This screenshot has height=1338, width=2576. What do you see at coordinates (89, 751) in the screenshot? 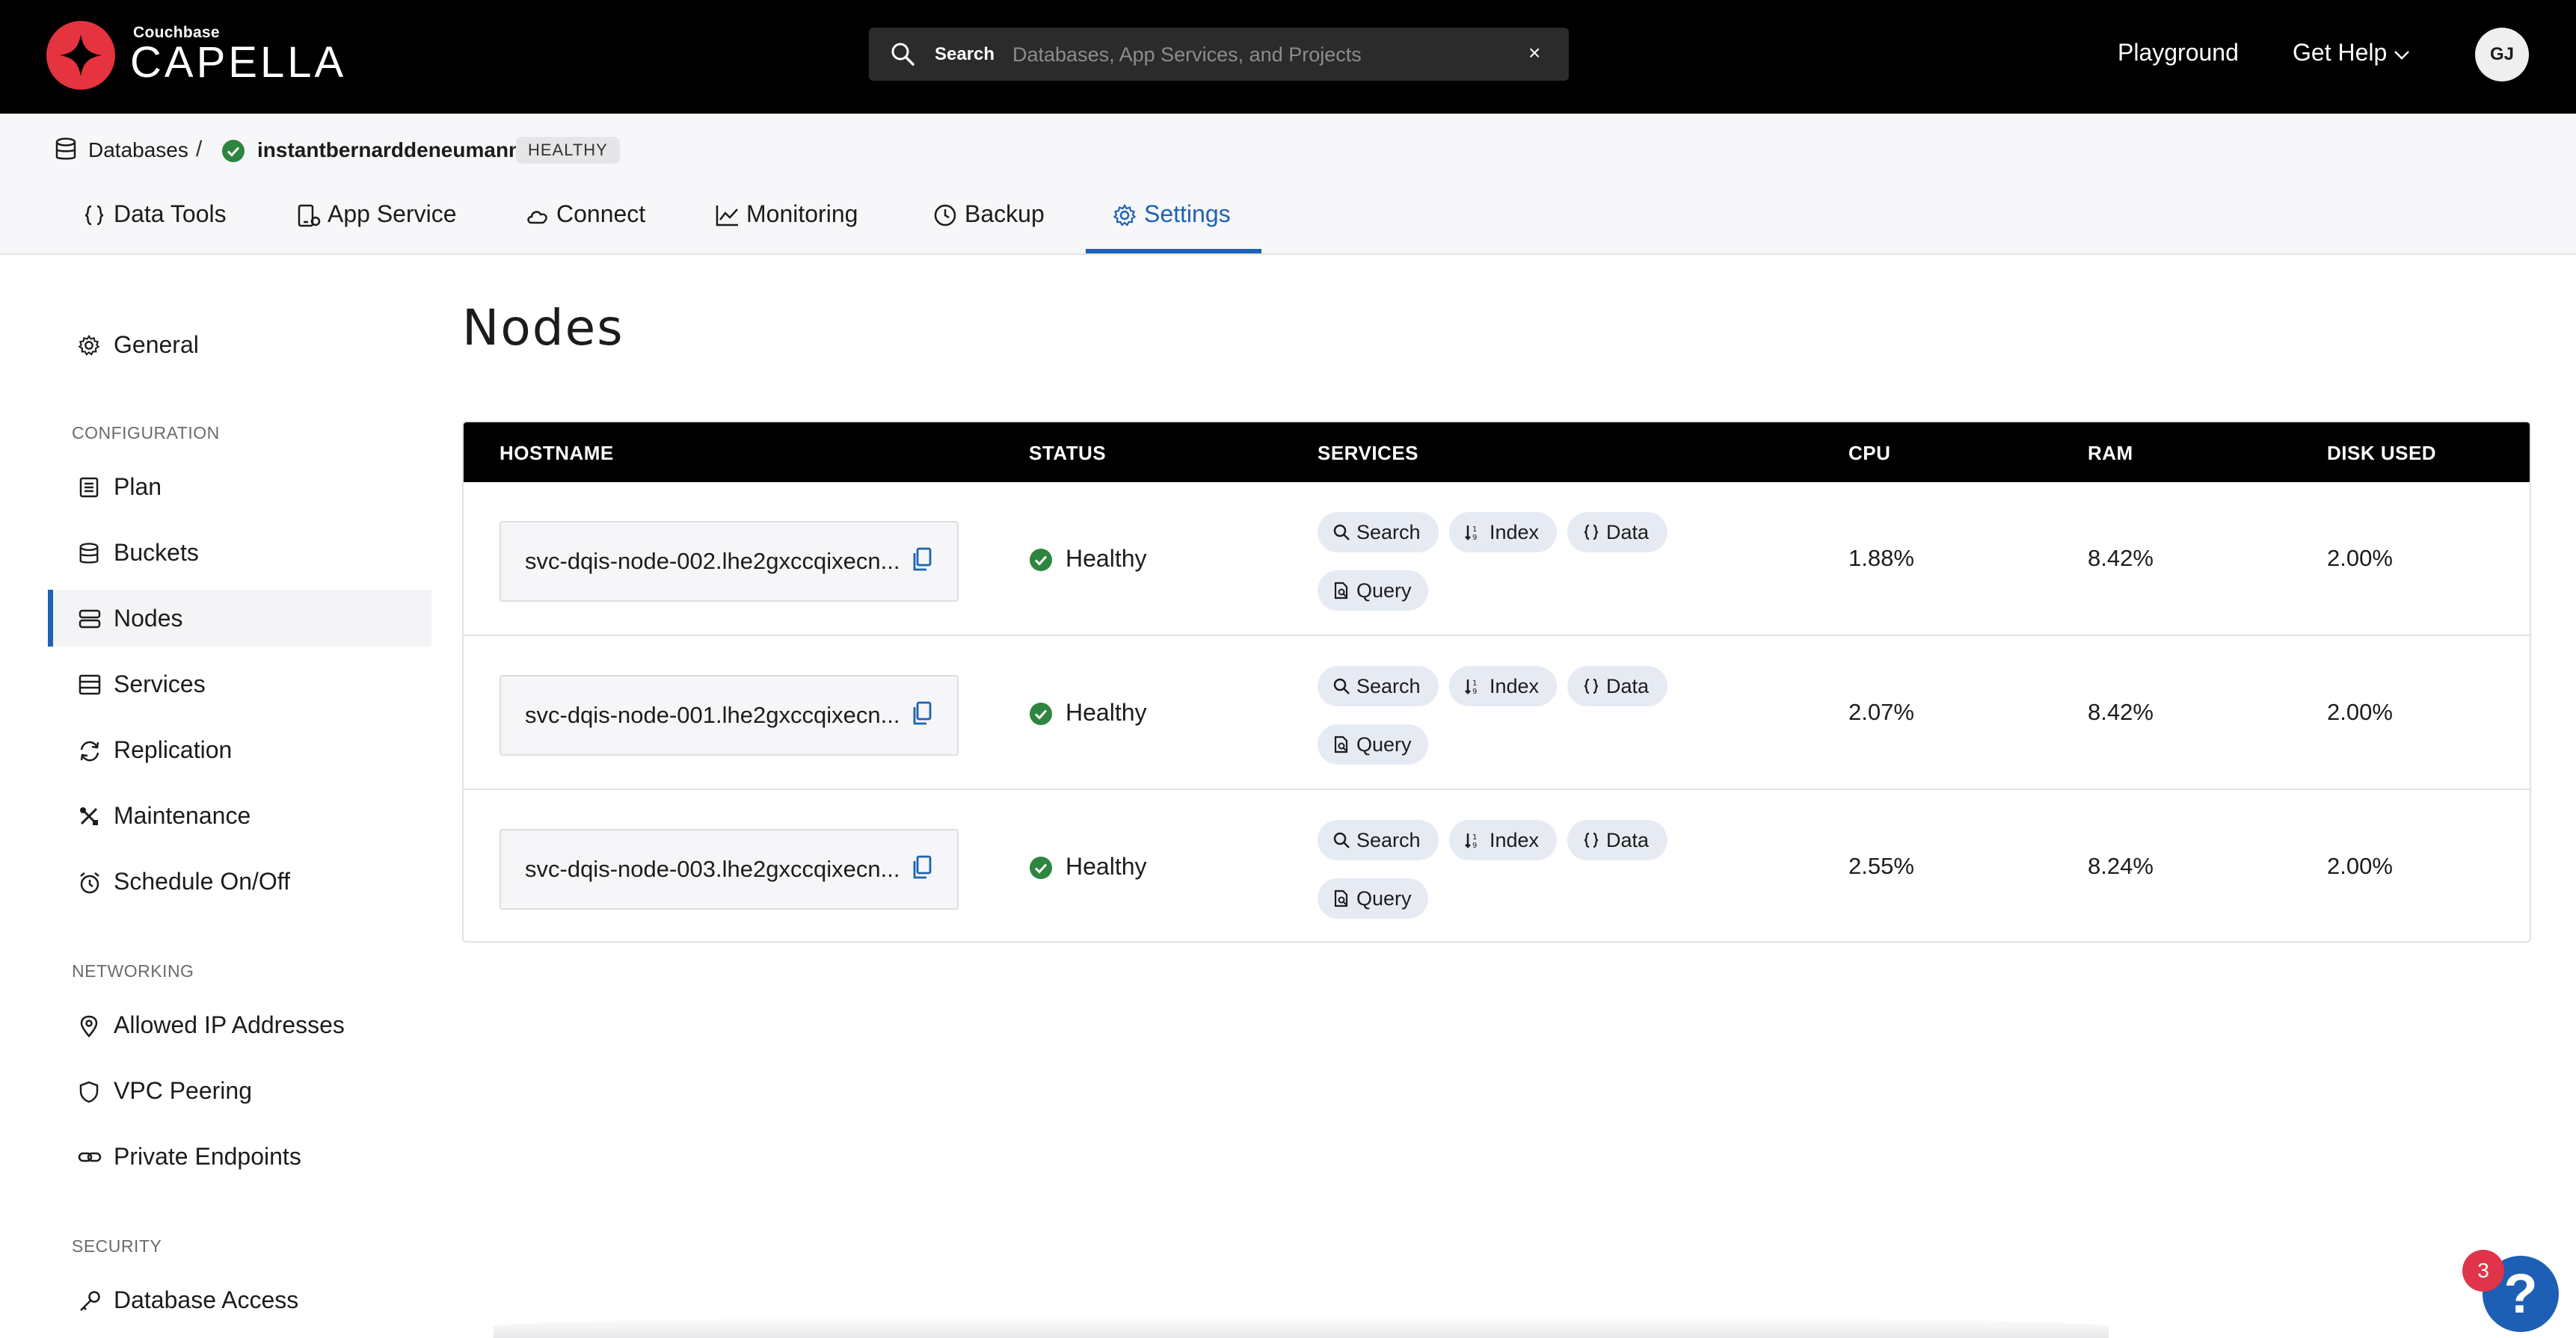
I see `sync-icon` at bounding box center [89, 751].